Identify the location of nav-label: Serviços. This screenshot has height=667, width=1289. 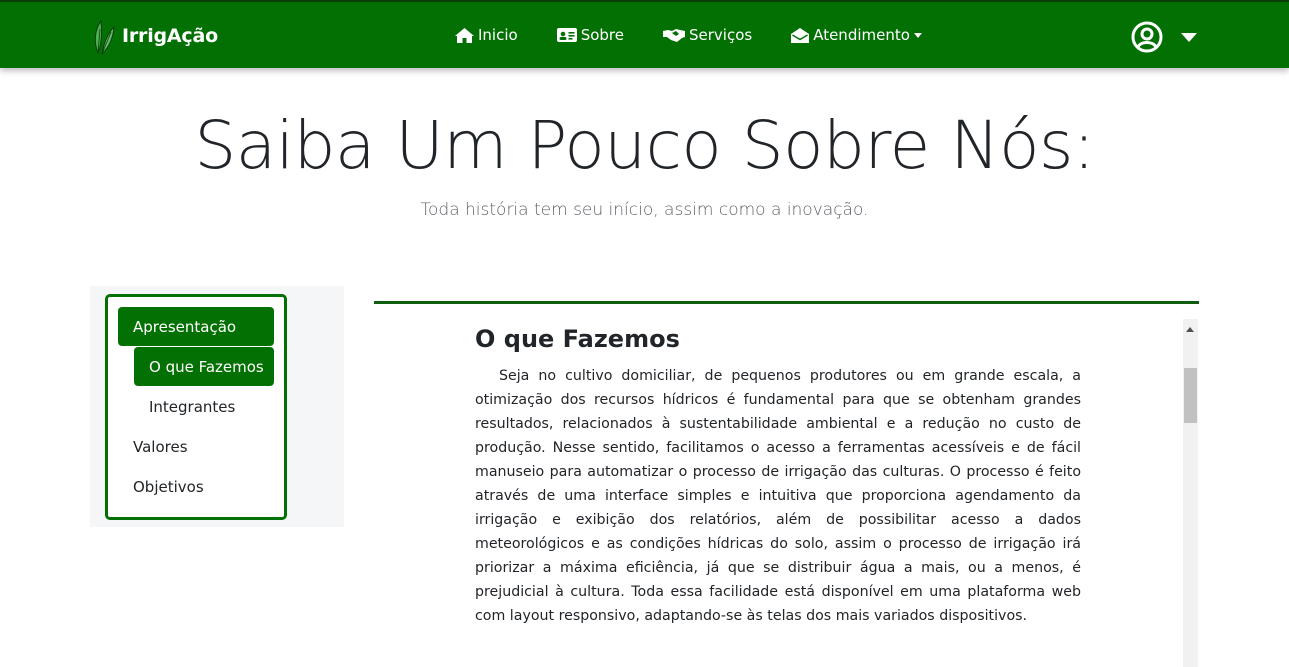
(721, 35).